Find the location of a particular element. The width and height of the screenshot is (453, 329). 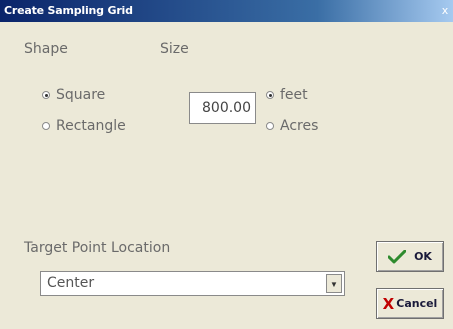

dropdown-arrow-icon: ▼ is located at coordinates (334, 283).